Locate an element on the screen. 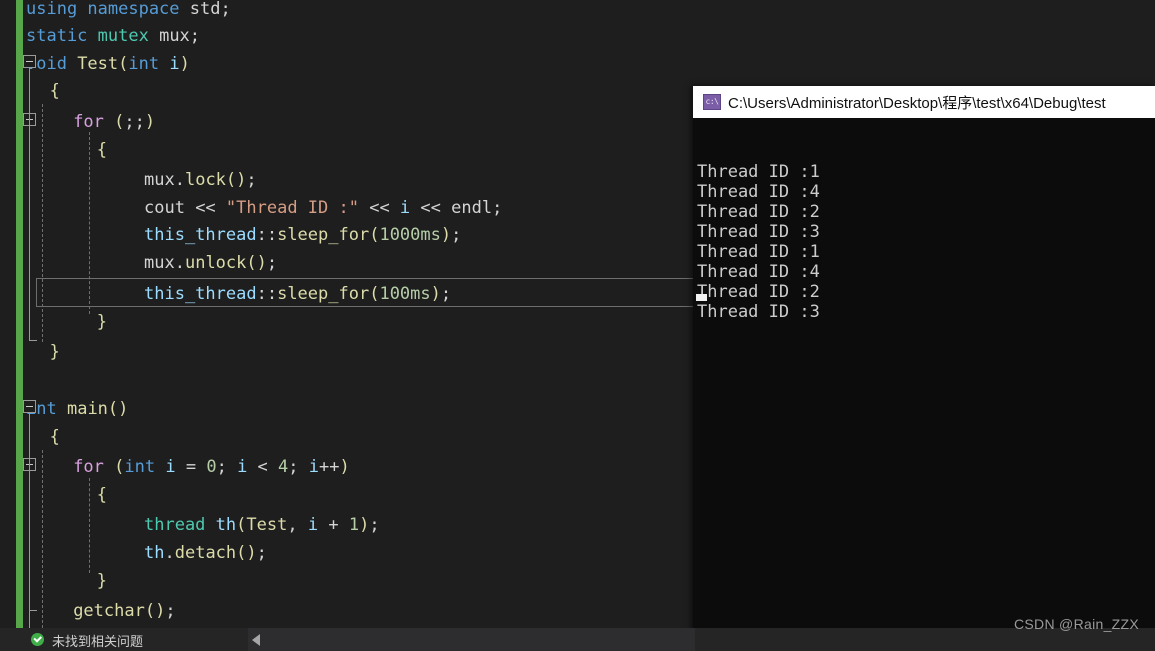 The width and height of the screenshot is (1155, 651). console-app-icon: c:\ is located at coordinates (712, 102).